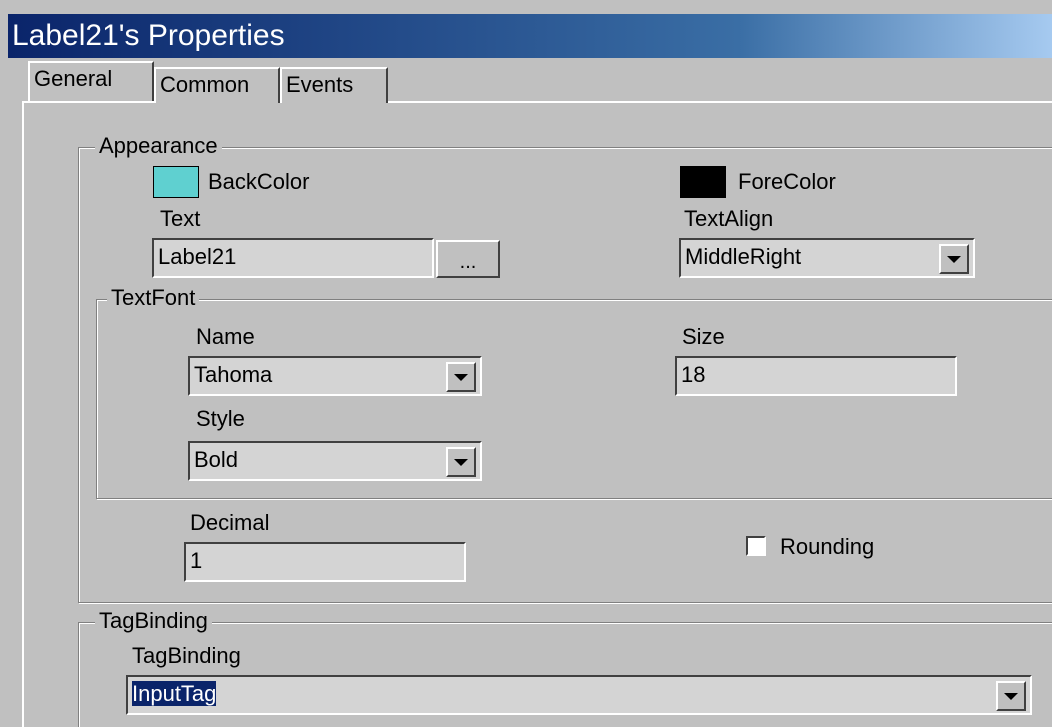 This screenshot has height=727, width=1052. Describe the element at coordinates (225, 336) in the screenshot. I see `font-name-label: Name` at that location.